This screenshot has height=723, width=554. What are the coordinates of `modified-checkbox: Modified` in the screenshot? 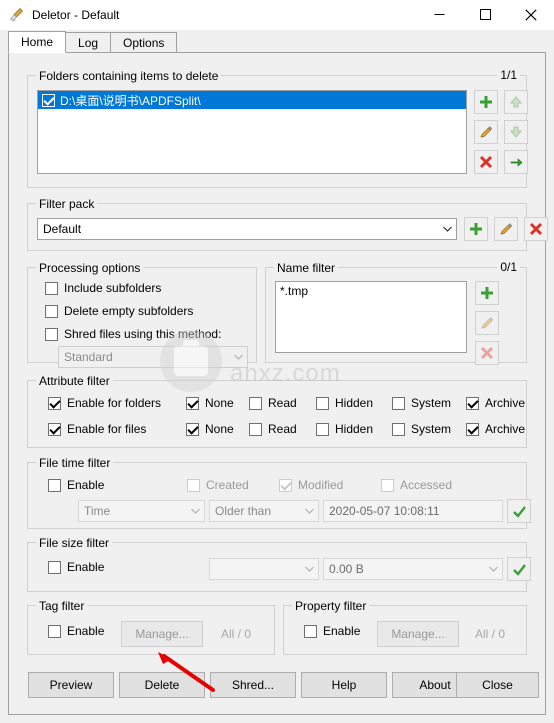 It's located at (311, 485).